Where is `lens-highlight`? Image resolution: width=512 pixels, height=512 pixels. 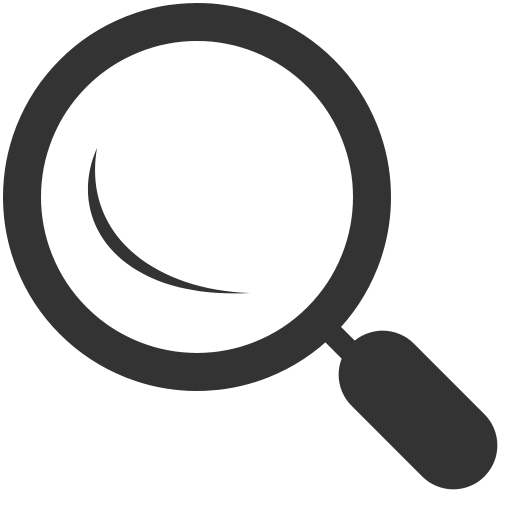 lens-highlight is located at coordinates (168, 221).